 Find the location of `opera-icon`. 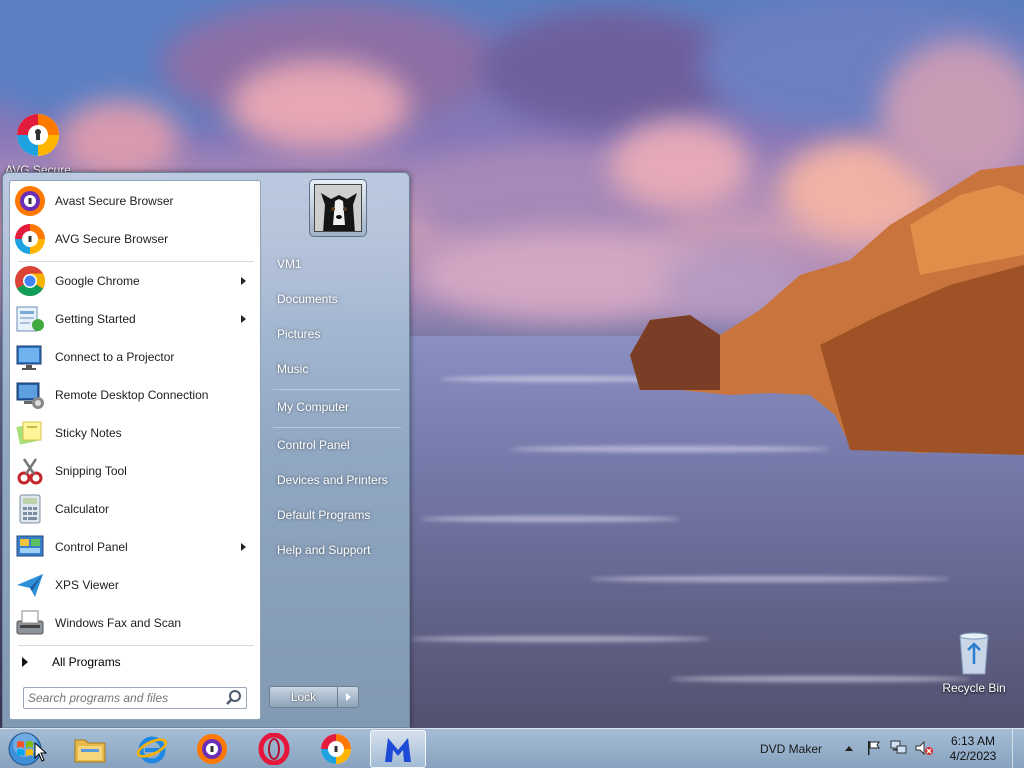

opera-icon is located at coordinates (274, 749).